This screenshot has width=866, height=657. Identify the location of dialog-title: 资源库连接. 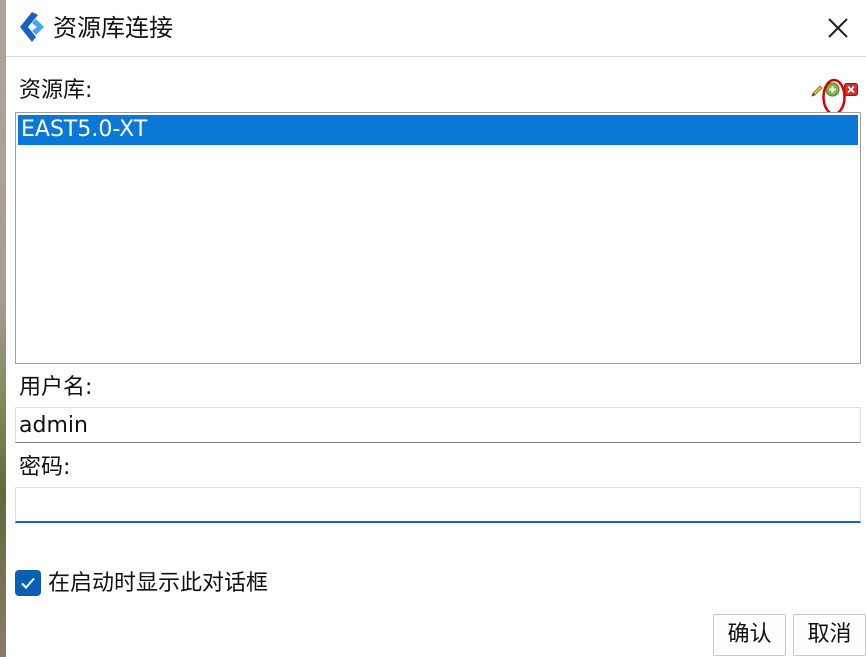
(113, 28).